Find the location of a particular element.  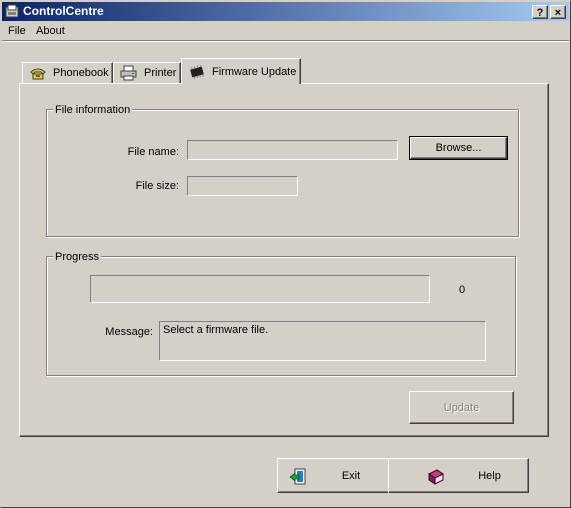

exit-icon is located at coordinates (297, 476).